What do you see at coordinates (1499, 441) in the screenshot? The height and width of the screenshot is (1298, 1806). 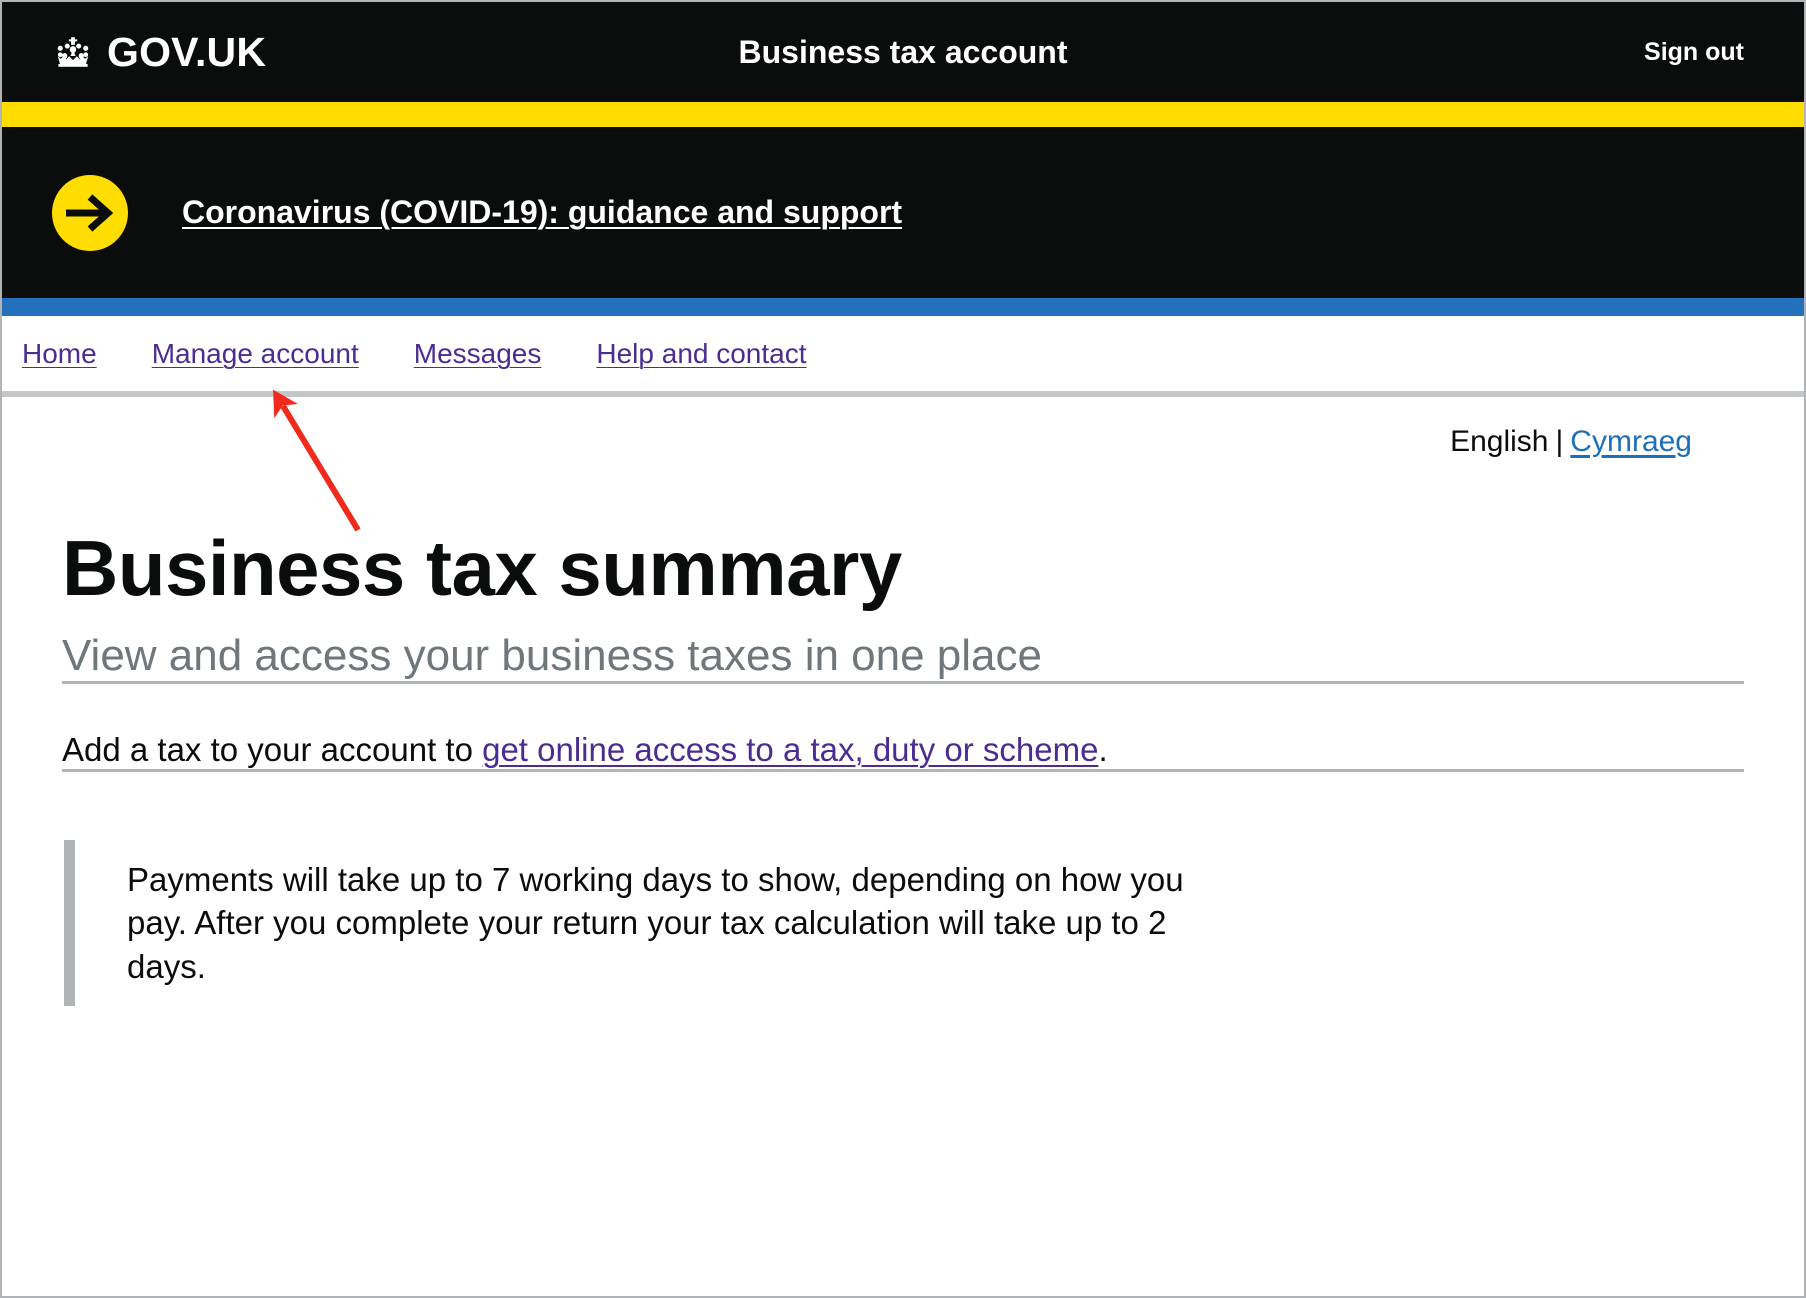 I see `language-current: English` at bounding box center [1499, 441].